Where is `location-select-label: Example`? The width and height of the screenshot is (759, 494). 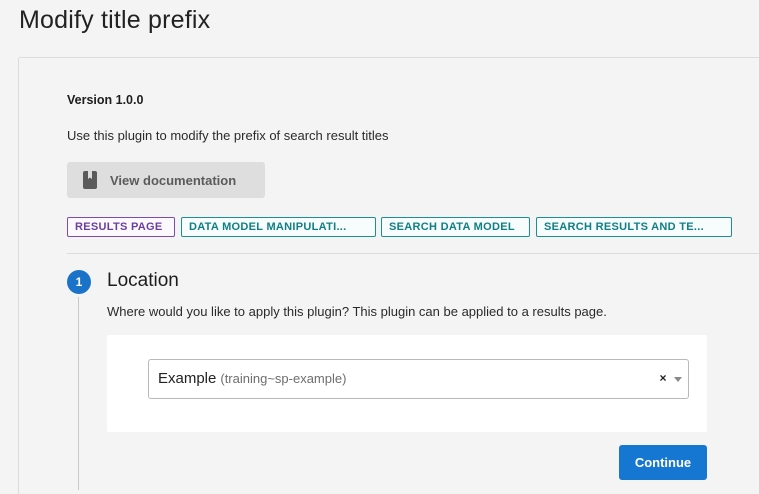 location-select-label: Example is located at coordinates (187, 378).